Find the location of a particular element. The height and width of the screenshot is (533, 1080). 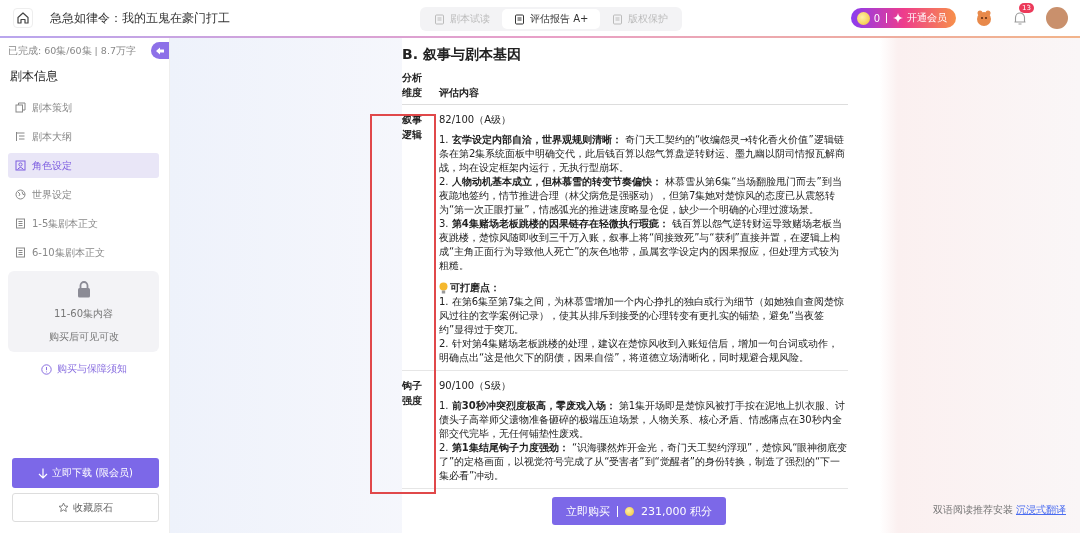

sparkle-icon is located at coordinates (898, 18).